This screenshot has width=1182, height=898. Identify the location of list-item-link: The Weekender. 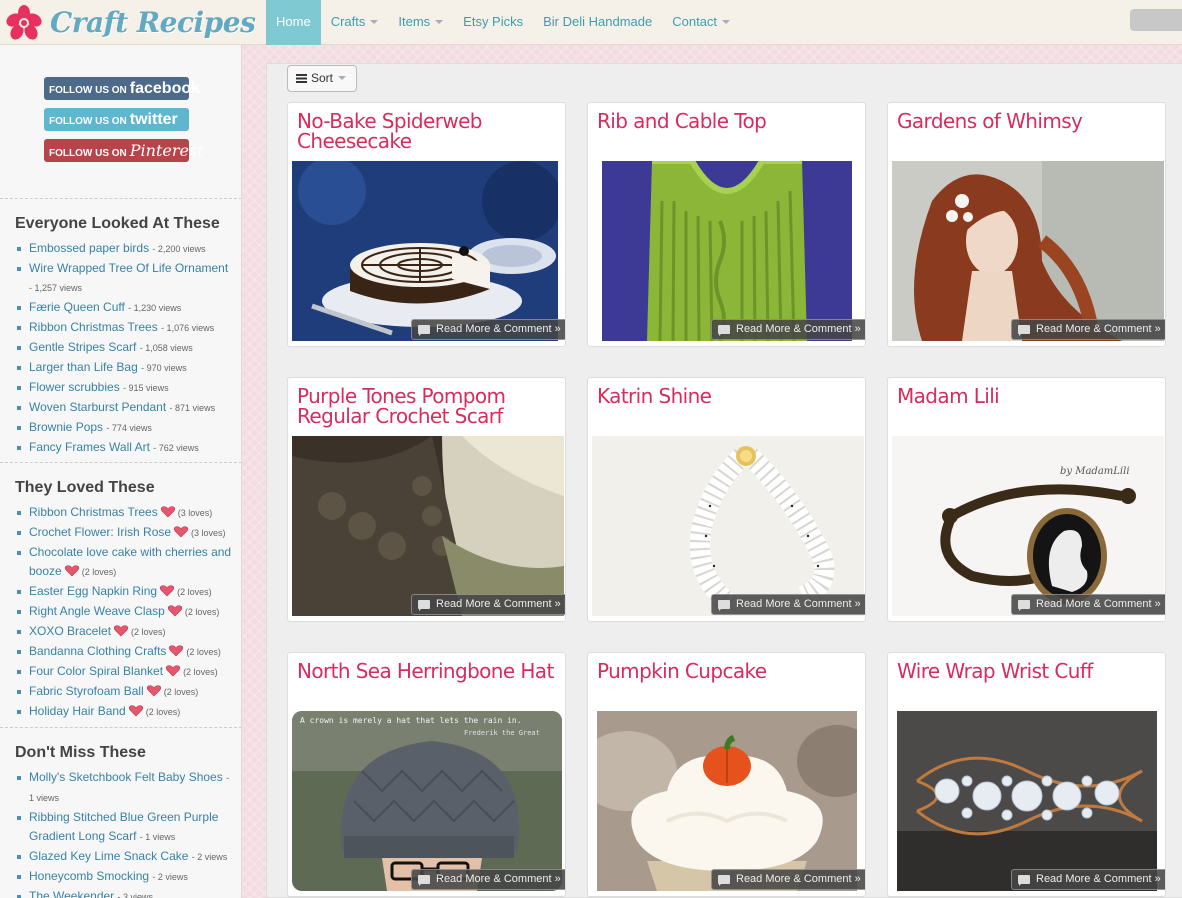
(71, 893).